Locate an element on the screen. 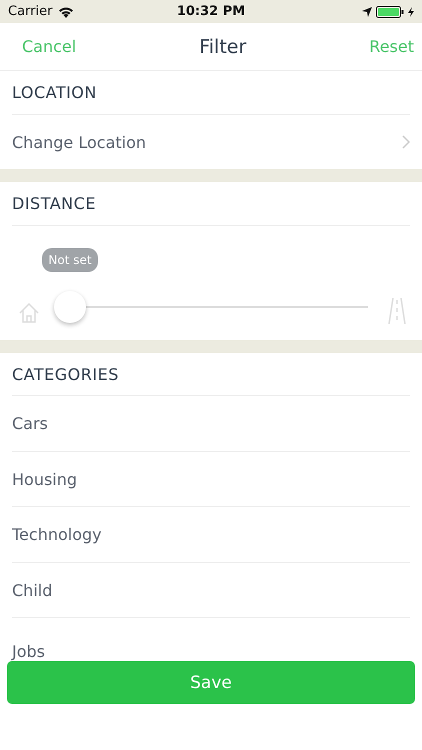 This screenshot has width=422, height=750. clock: 10:32 PM is located at coordinates (211, 12).